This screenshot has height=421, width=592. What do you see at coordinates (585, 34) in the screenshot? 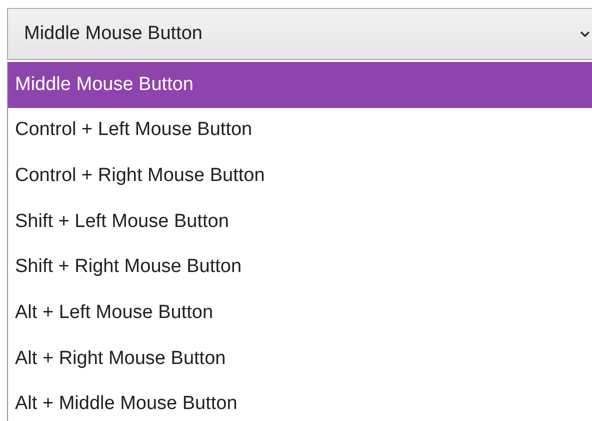
I see `chevron-down-icon` at bounding box center [585, 34].